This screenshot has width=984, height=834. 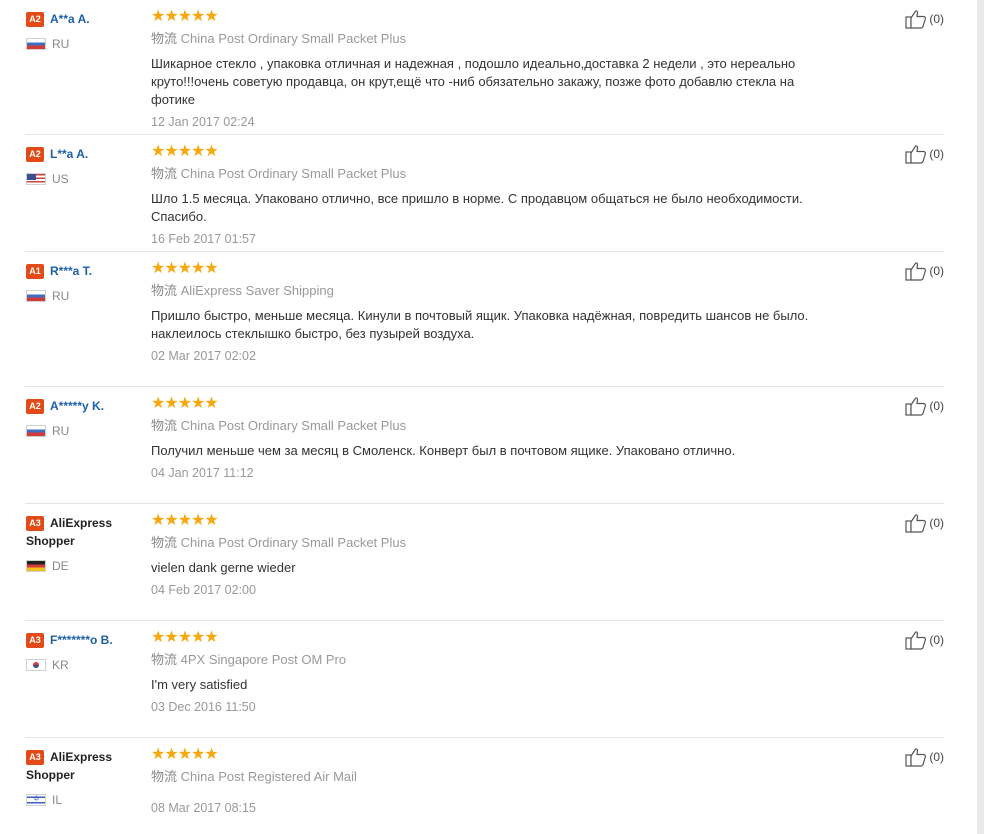 I want to click on reviewer-name: A**a A., so click(x=70, y=19).